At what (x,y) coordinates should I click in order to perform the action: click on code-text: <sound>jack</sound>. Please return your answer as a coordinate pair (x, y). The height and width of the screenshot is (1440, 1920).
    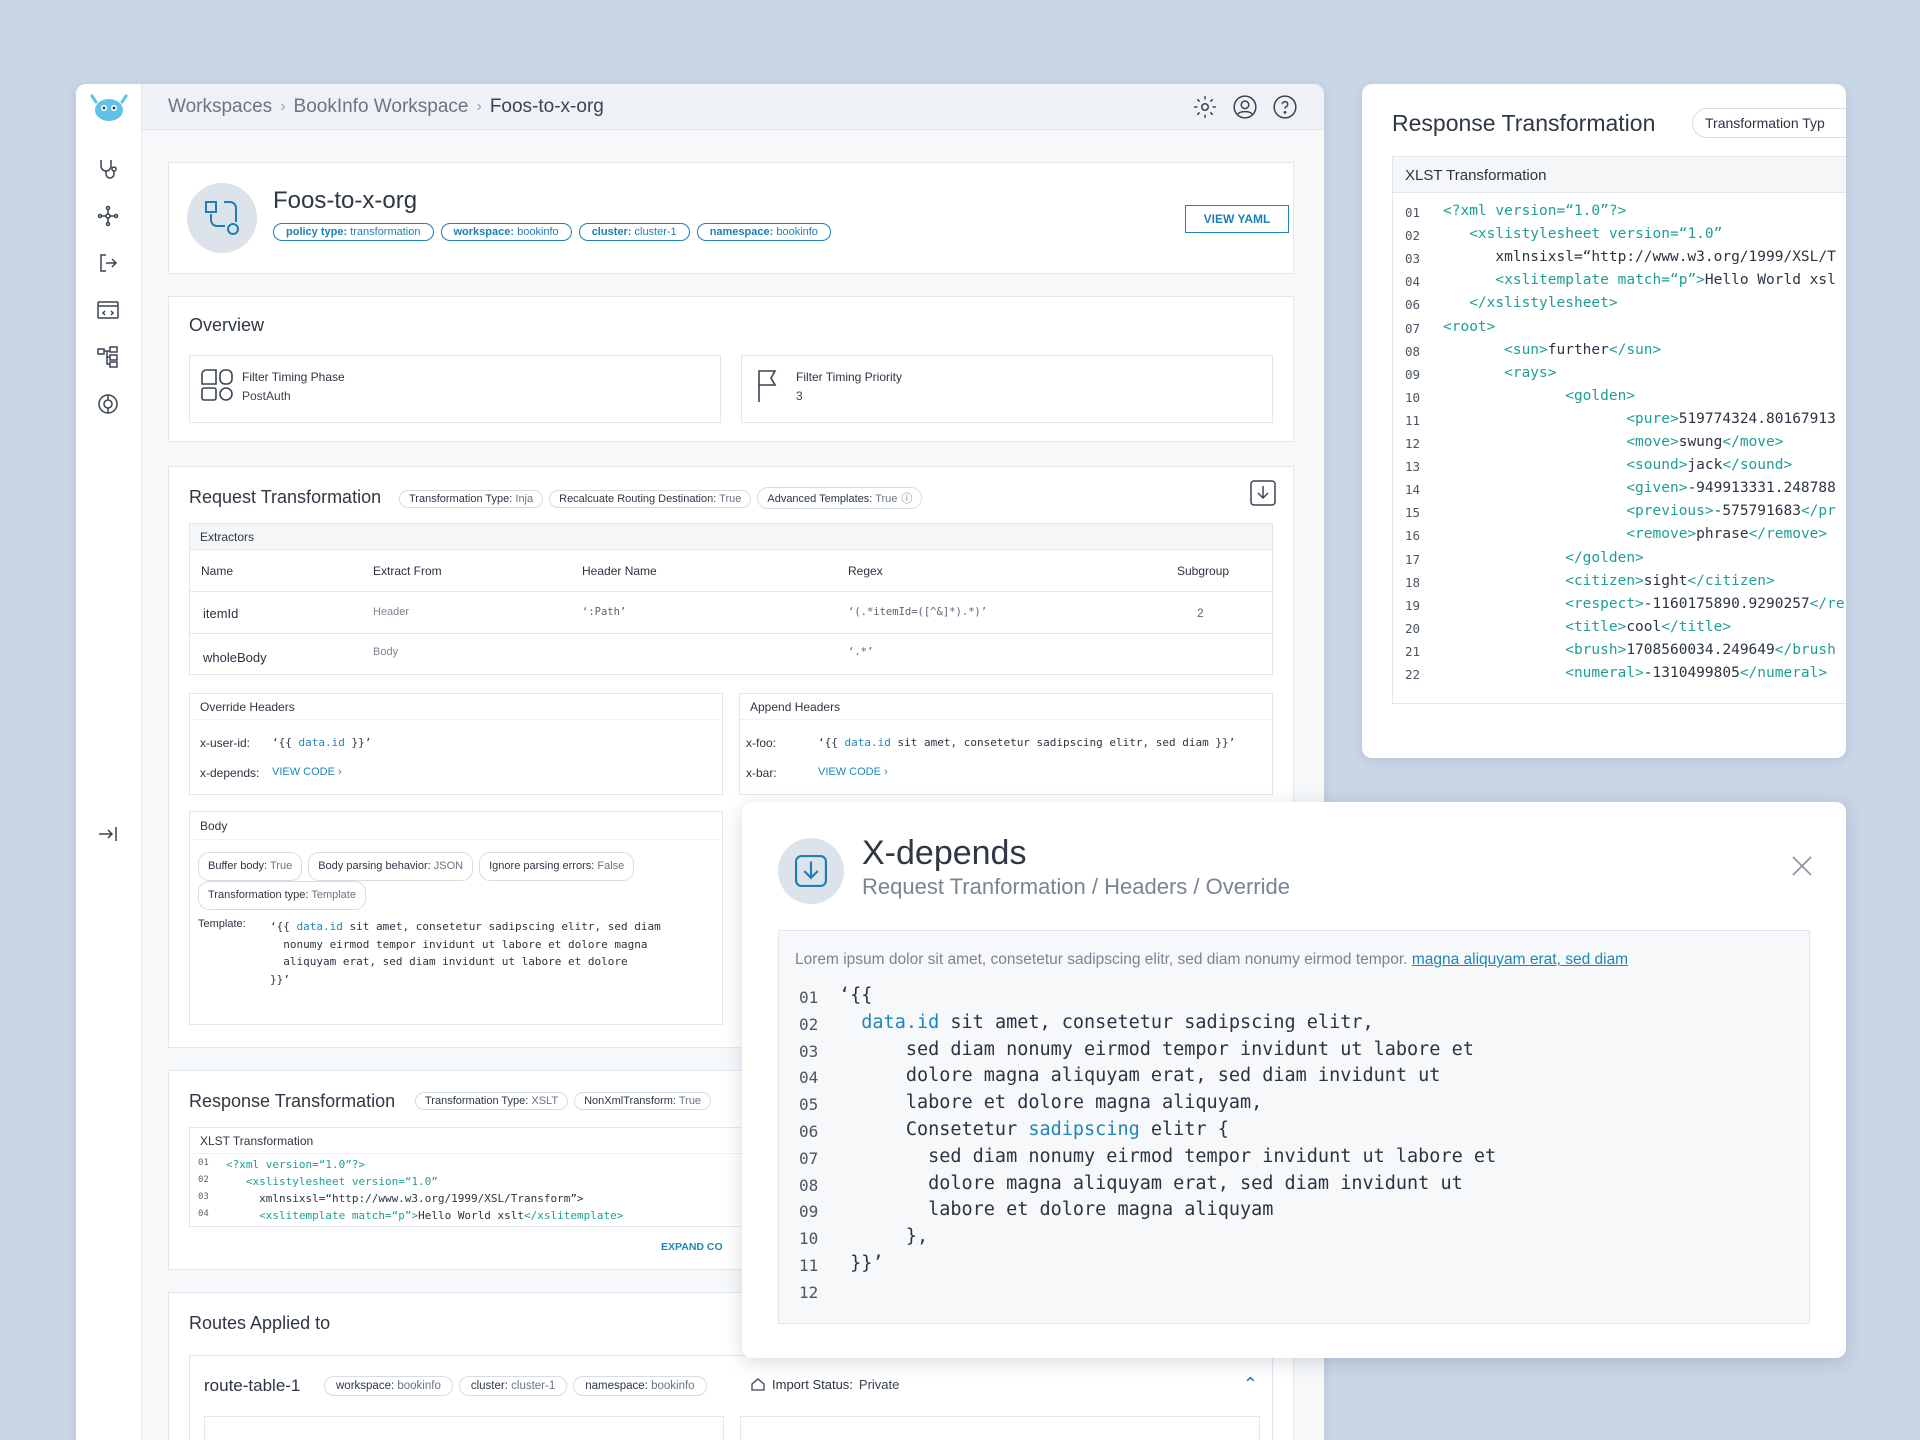
    Looking at the image, I should click on (1709, 465).